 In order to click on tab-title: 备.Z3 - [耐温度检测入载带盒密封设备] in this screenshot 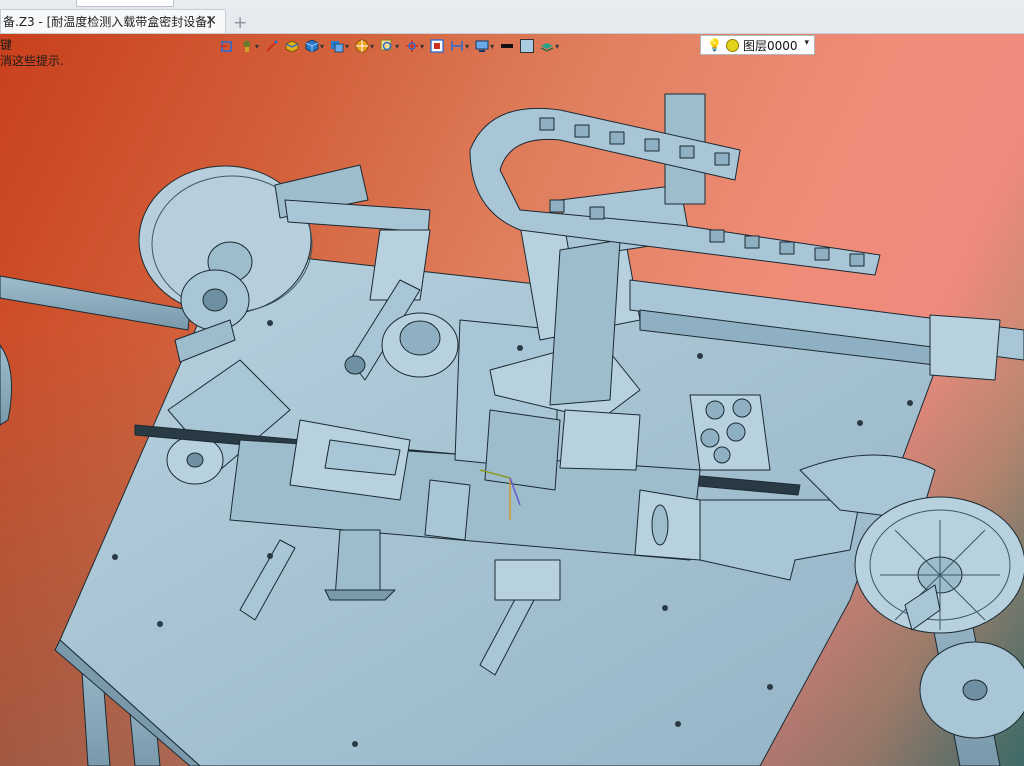, I will do `click(107, 22)`.